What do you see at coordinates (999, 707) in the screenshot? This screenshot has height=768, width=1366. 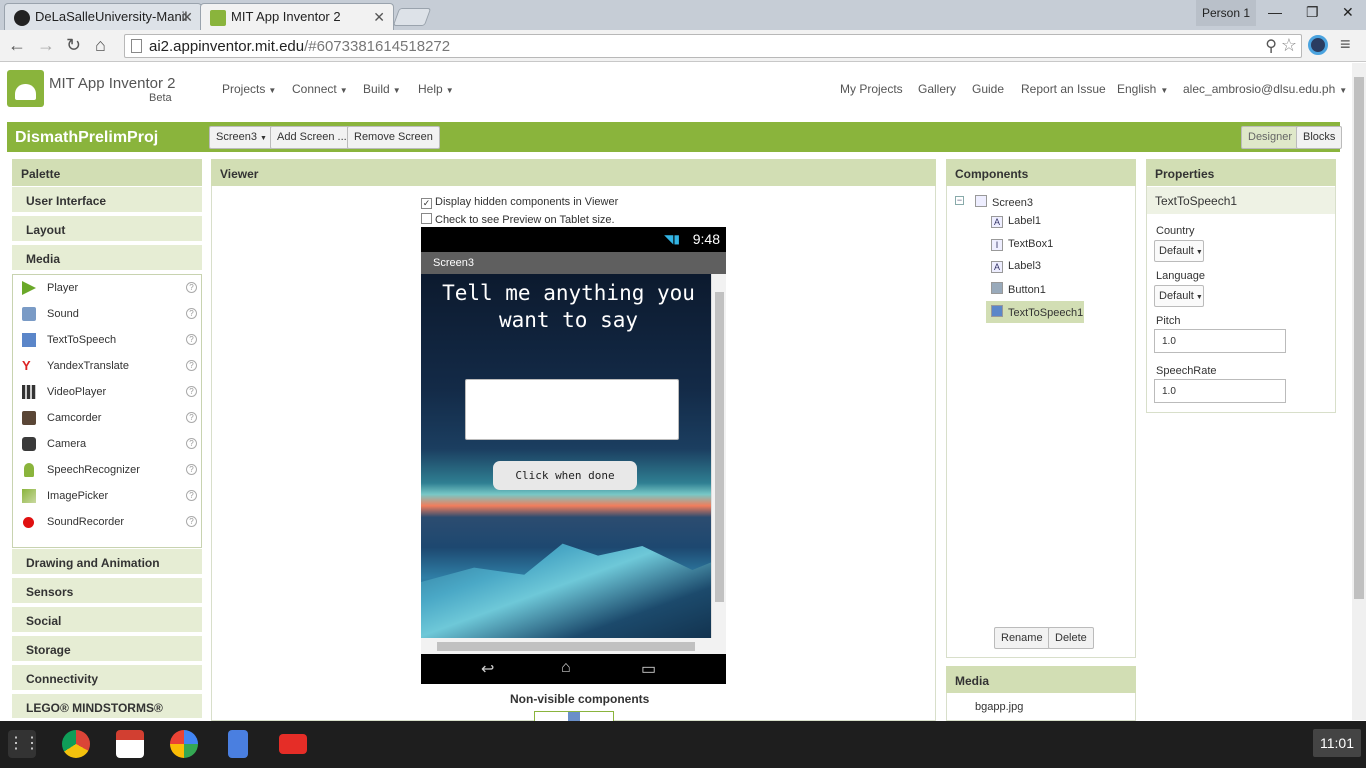 I see `media-file: bgapp.jpg` at bounding box center [999, 707].